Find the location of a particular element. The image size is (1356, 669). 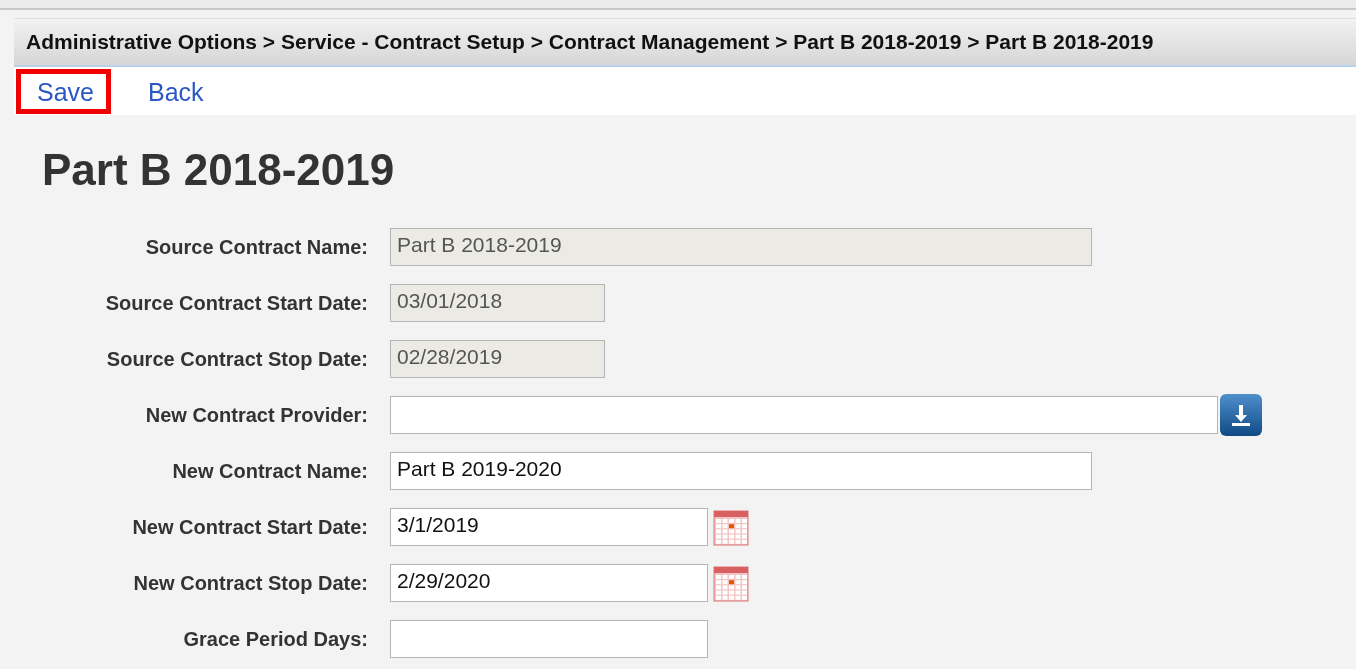

action-link: Back is located at coordinates (174, 91).